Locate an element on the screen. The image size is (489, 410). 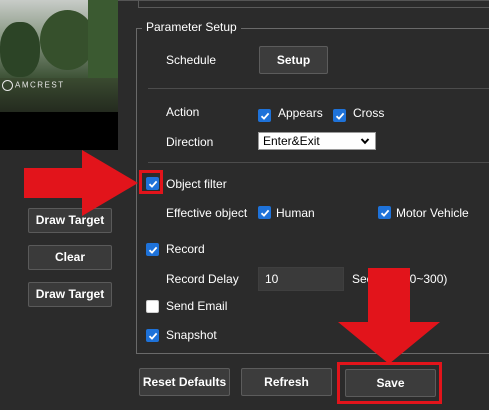
arrow-right-icon is located at coordinates (81, 183).